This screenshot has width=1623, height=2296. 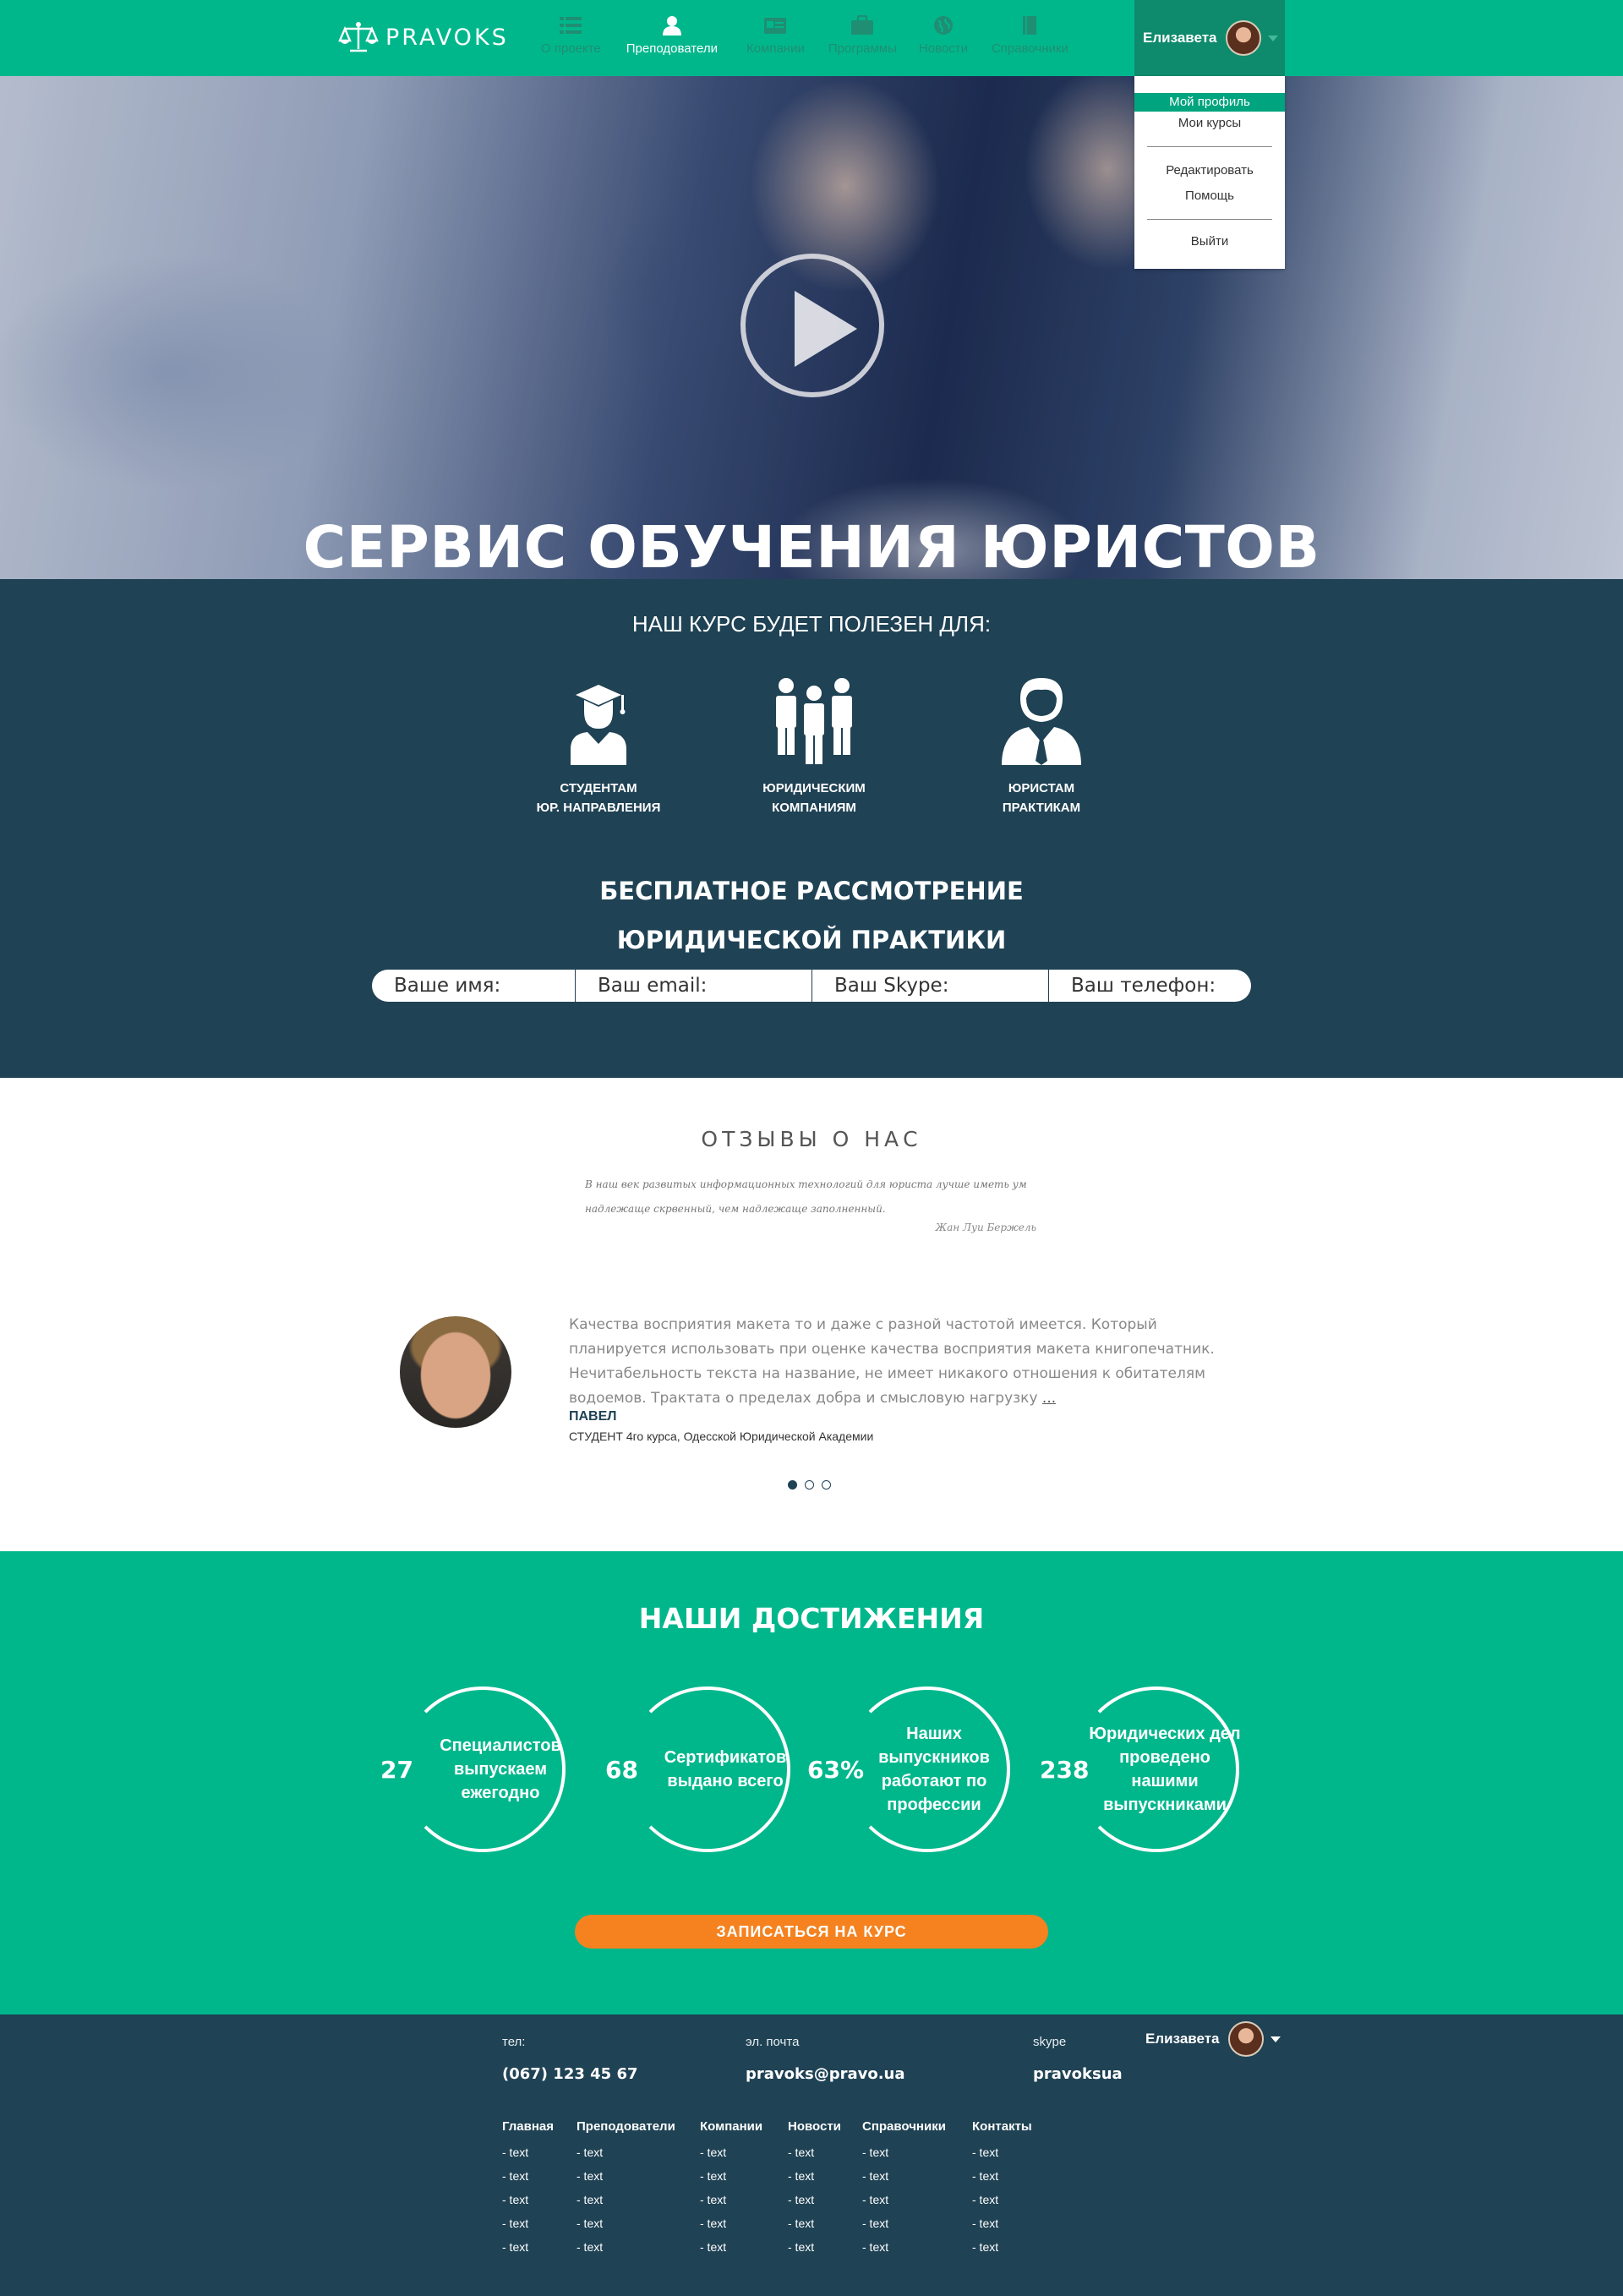 What do you see at coordinates (447, 37) in the screenshot?
I see `logo-text: PRAVOKS` at bounding box center [447, 37].